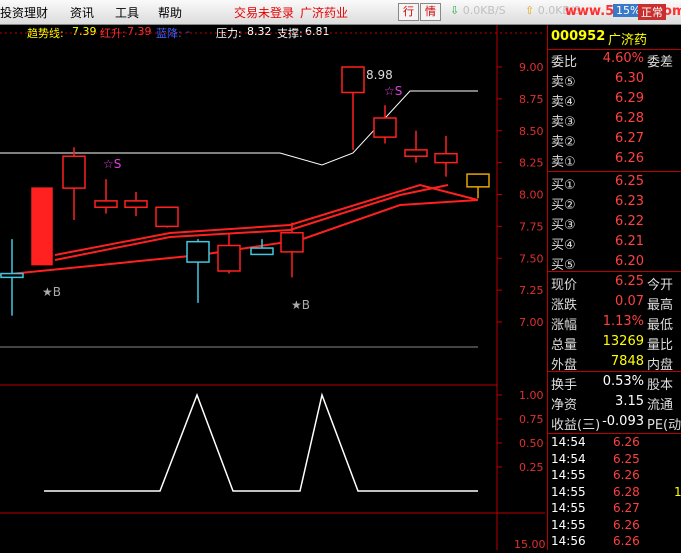 This screenshot has height=553, width=681. Describe the element at coordinates (660, 405) in the screenshot. I see `quote-tail: 流通` at that location.